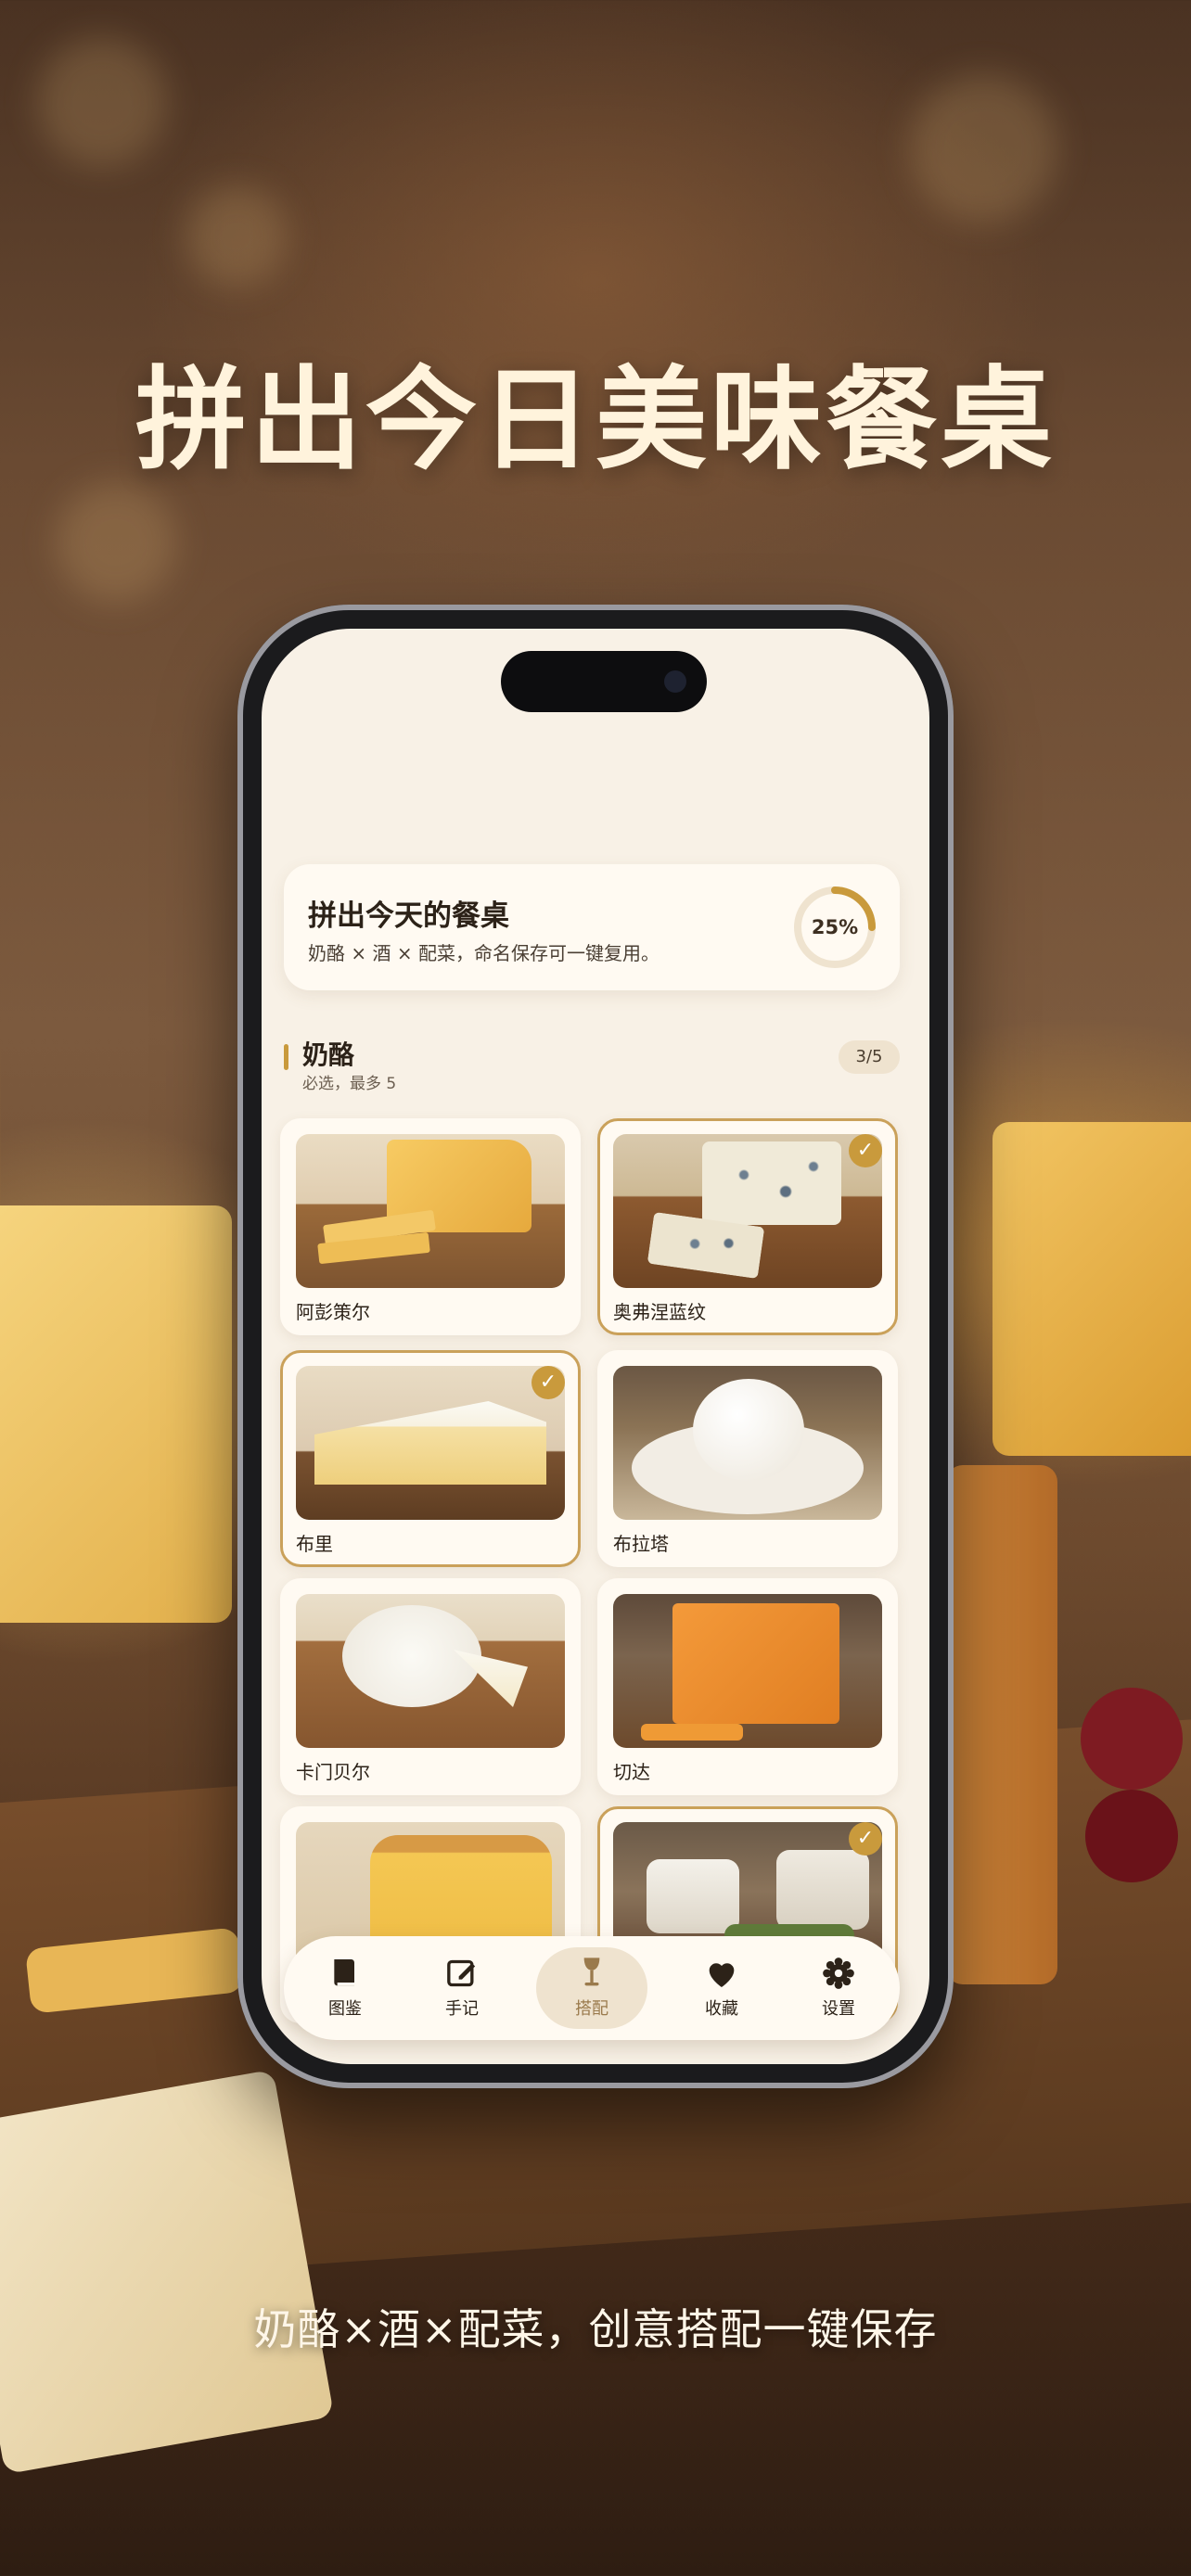  Describe the element at coordinates (344, 1972) in the screenshot. I see `book-icon` at that location.